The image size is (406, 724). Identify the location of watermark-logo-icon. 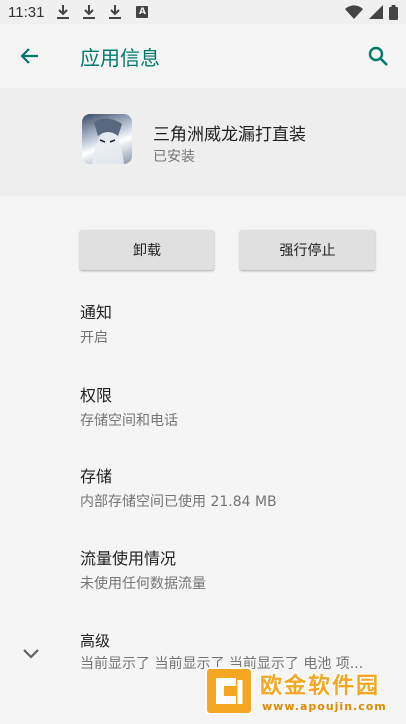
(229, 691).